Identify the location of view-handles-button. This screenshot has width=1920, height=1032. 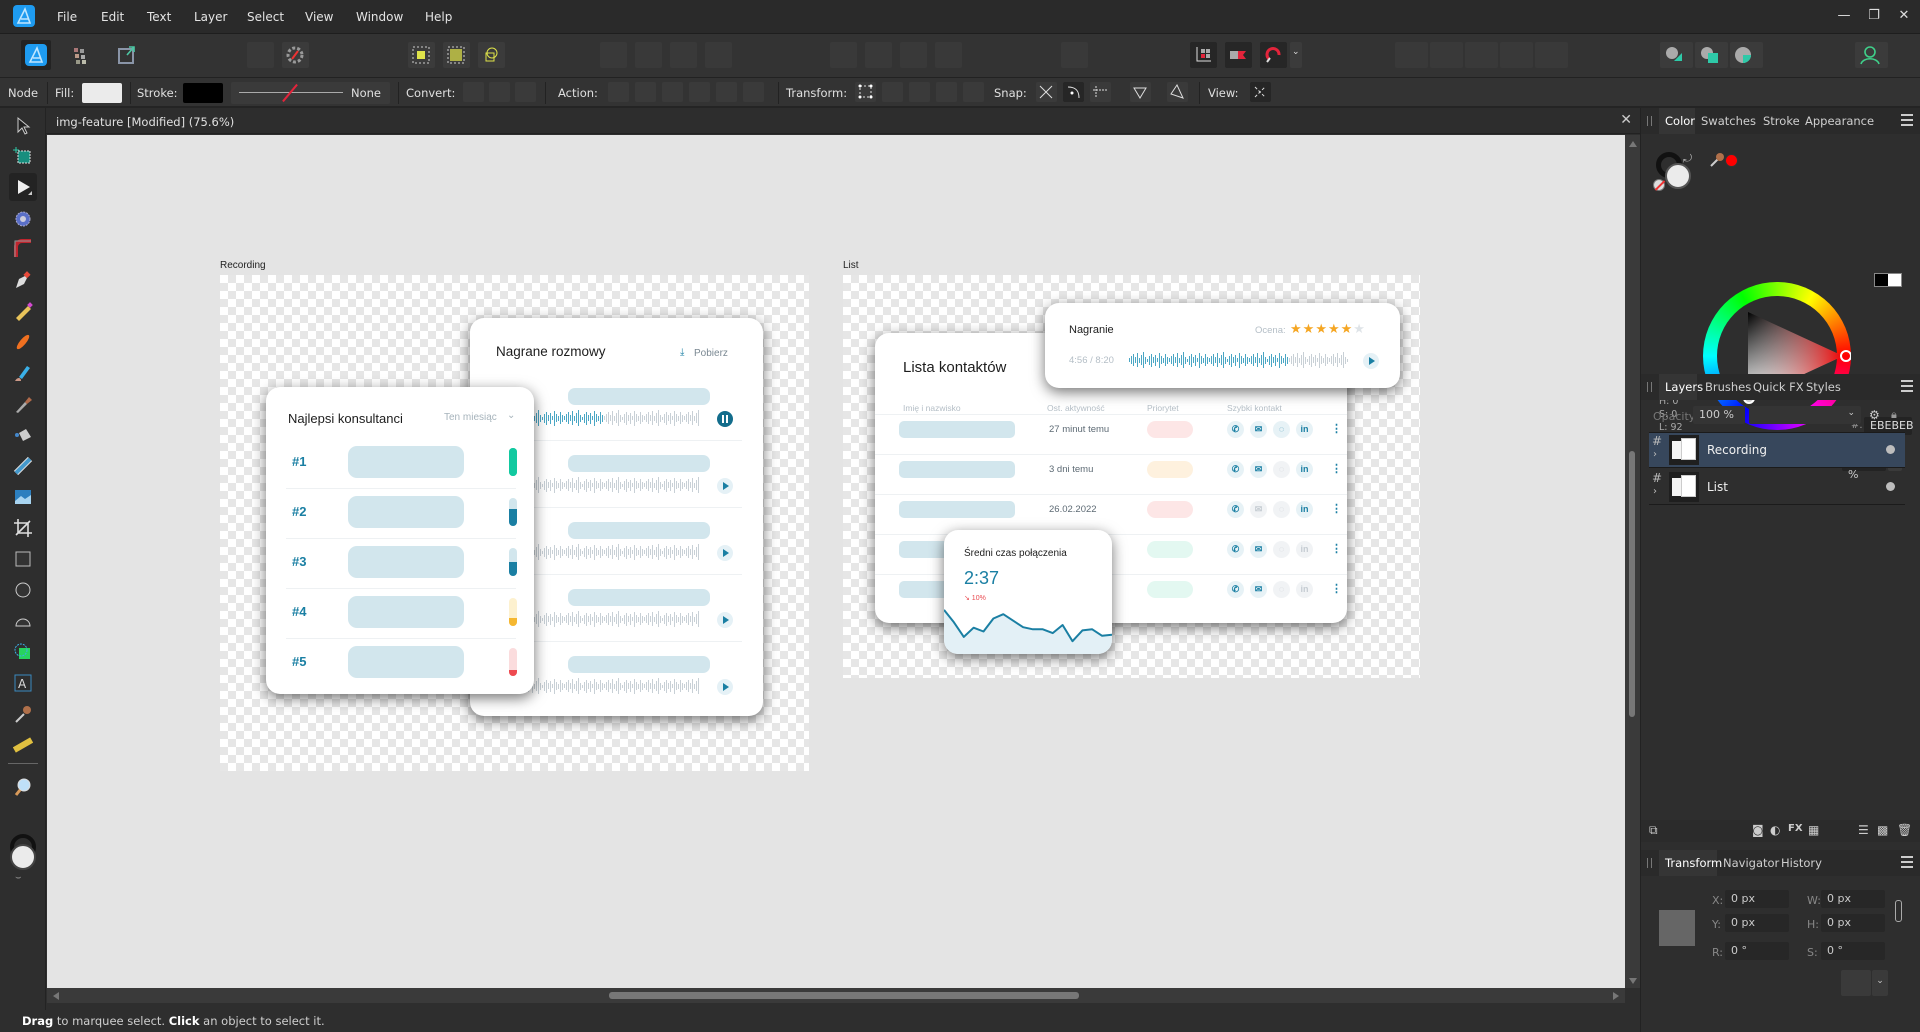
(1260, 92).